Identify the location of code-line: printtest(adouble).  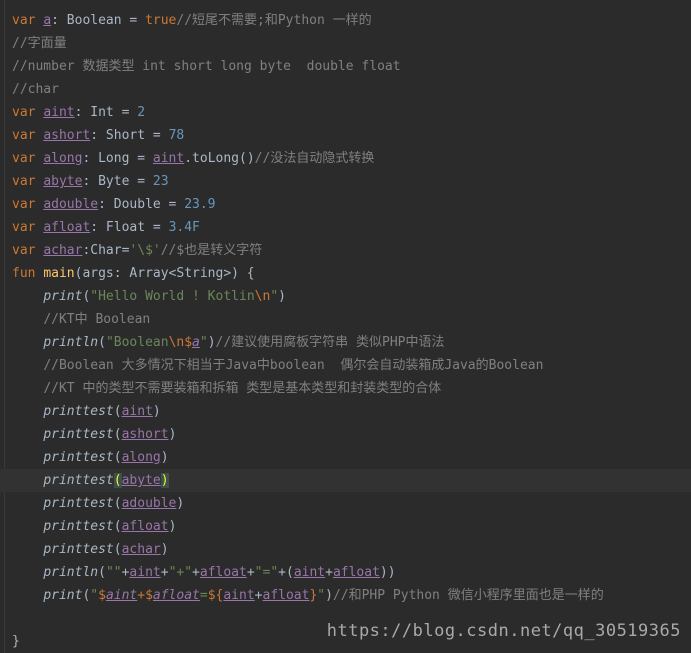
(98, 503).